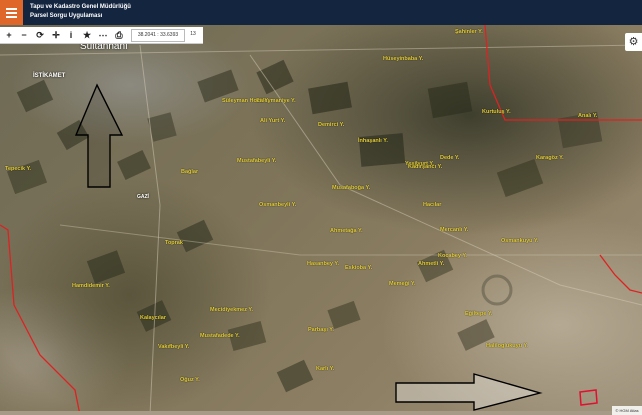 The height and width of the screenshot is (415, 642). What do you see at coordinates (80, 7) in the screenshot?
I see `app-title: Tapu ve Kadastro Genel Müdürlüğü` at bounding box center [80, 7].